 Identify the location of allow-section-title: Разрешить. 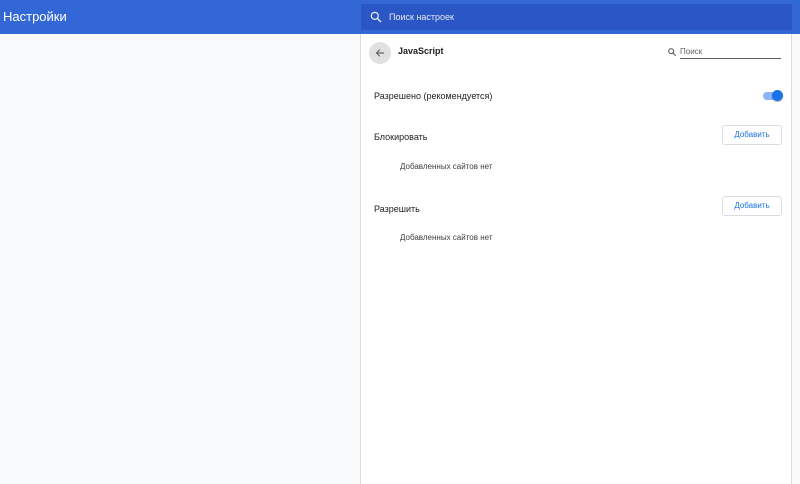
(397, 209).